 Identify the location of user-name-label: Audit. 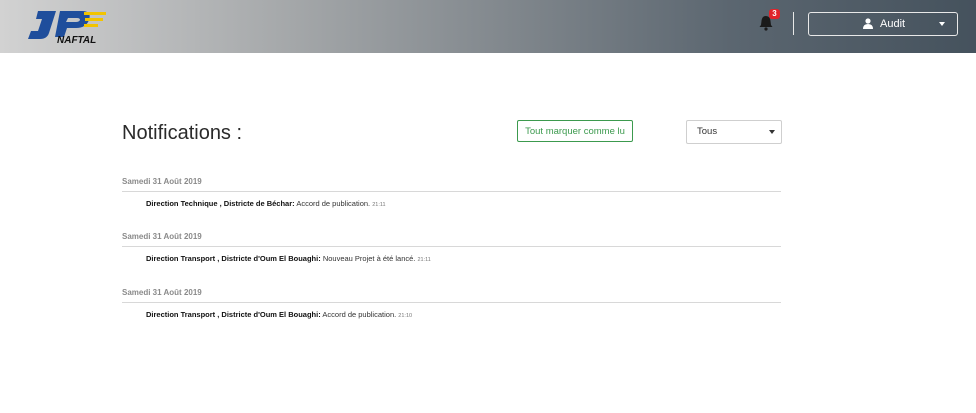
(893, 24).